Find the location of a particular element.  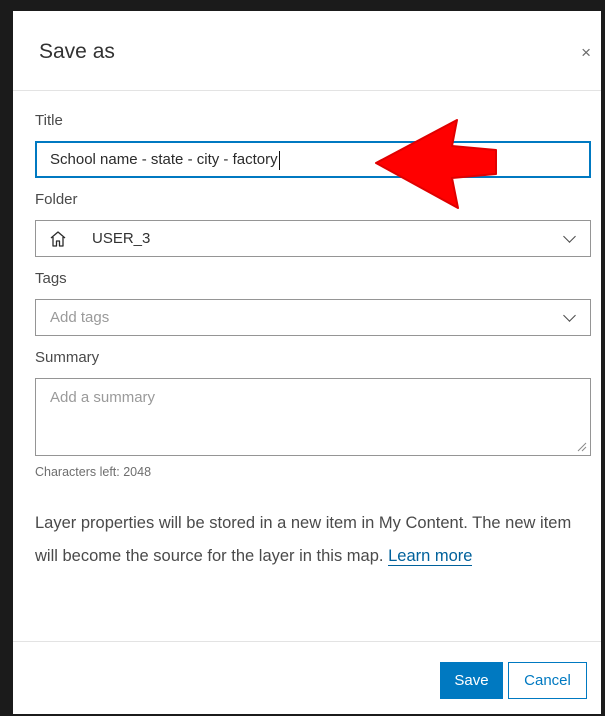

resize-handle-icon is located at coordinates (582, 447).